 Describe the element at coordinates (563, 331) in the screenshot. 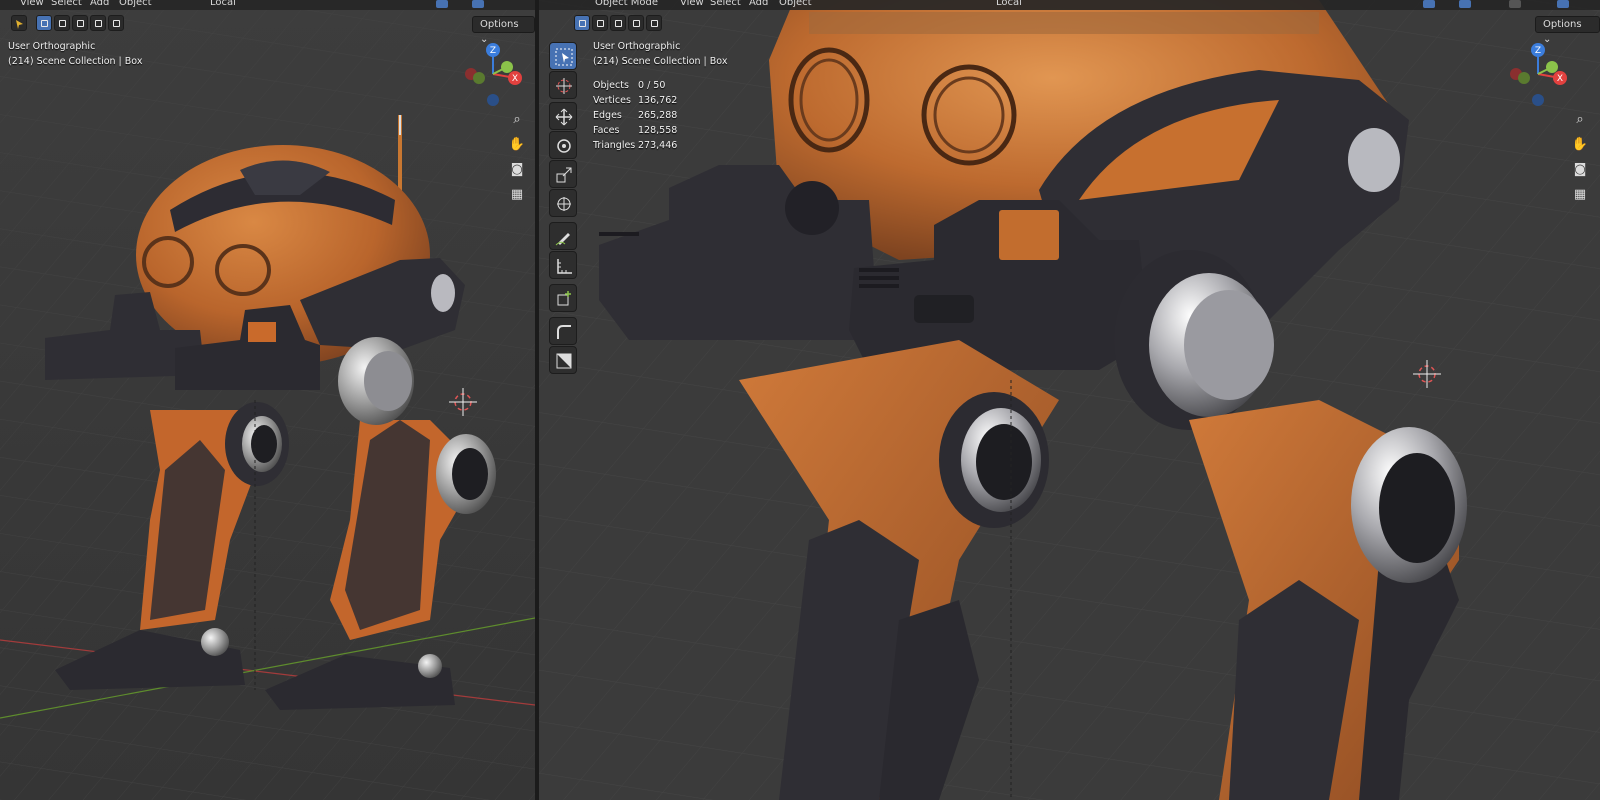

I see `tool-shear` at that location.